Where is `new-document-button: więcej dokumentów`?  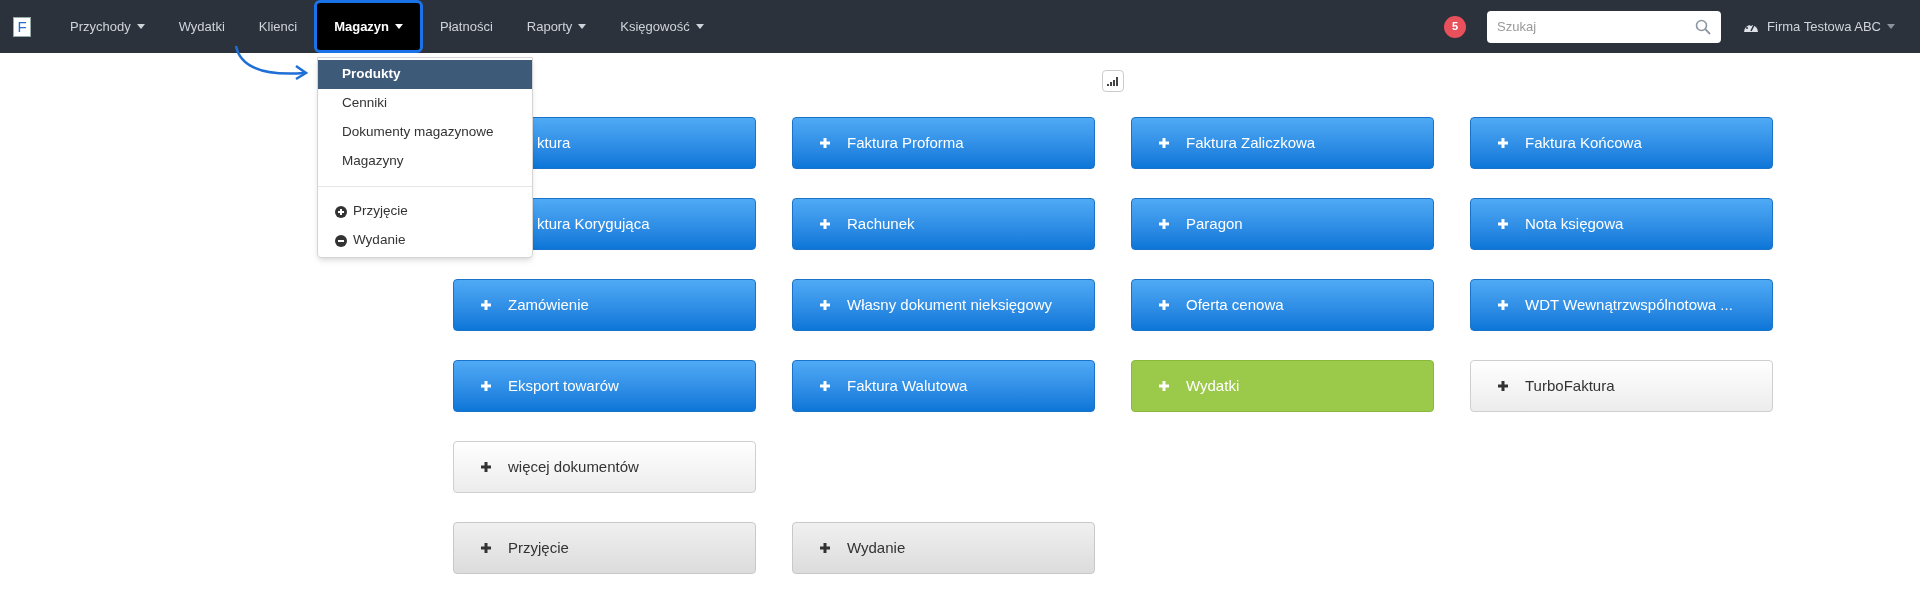 new-document-button: więcej dokumentów is located at coordinates (604, 467).